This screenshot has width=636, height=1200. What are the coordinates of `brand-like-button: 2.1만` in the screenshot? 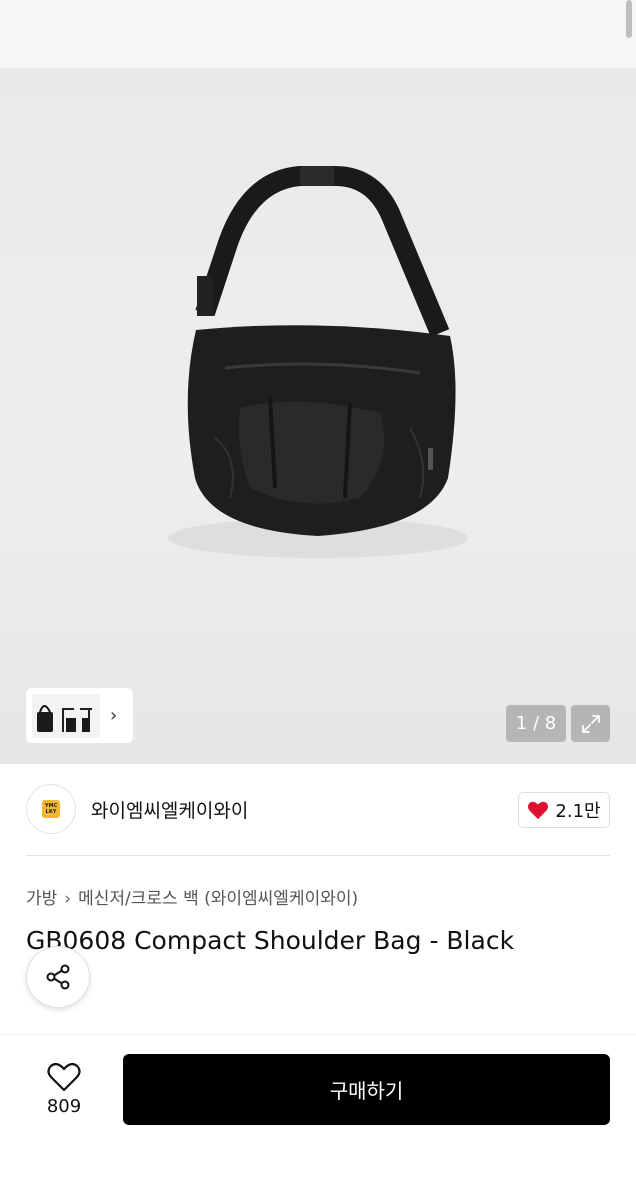 It's located at (564, 810).